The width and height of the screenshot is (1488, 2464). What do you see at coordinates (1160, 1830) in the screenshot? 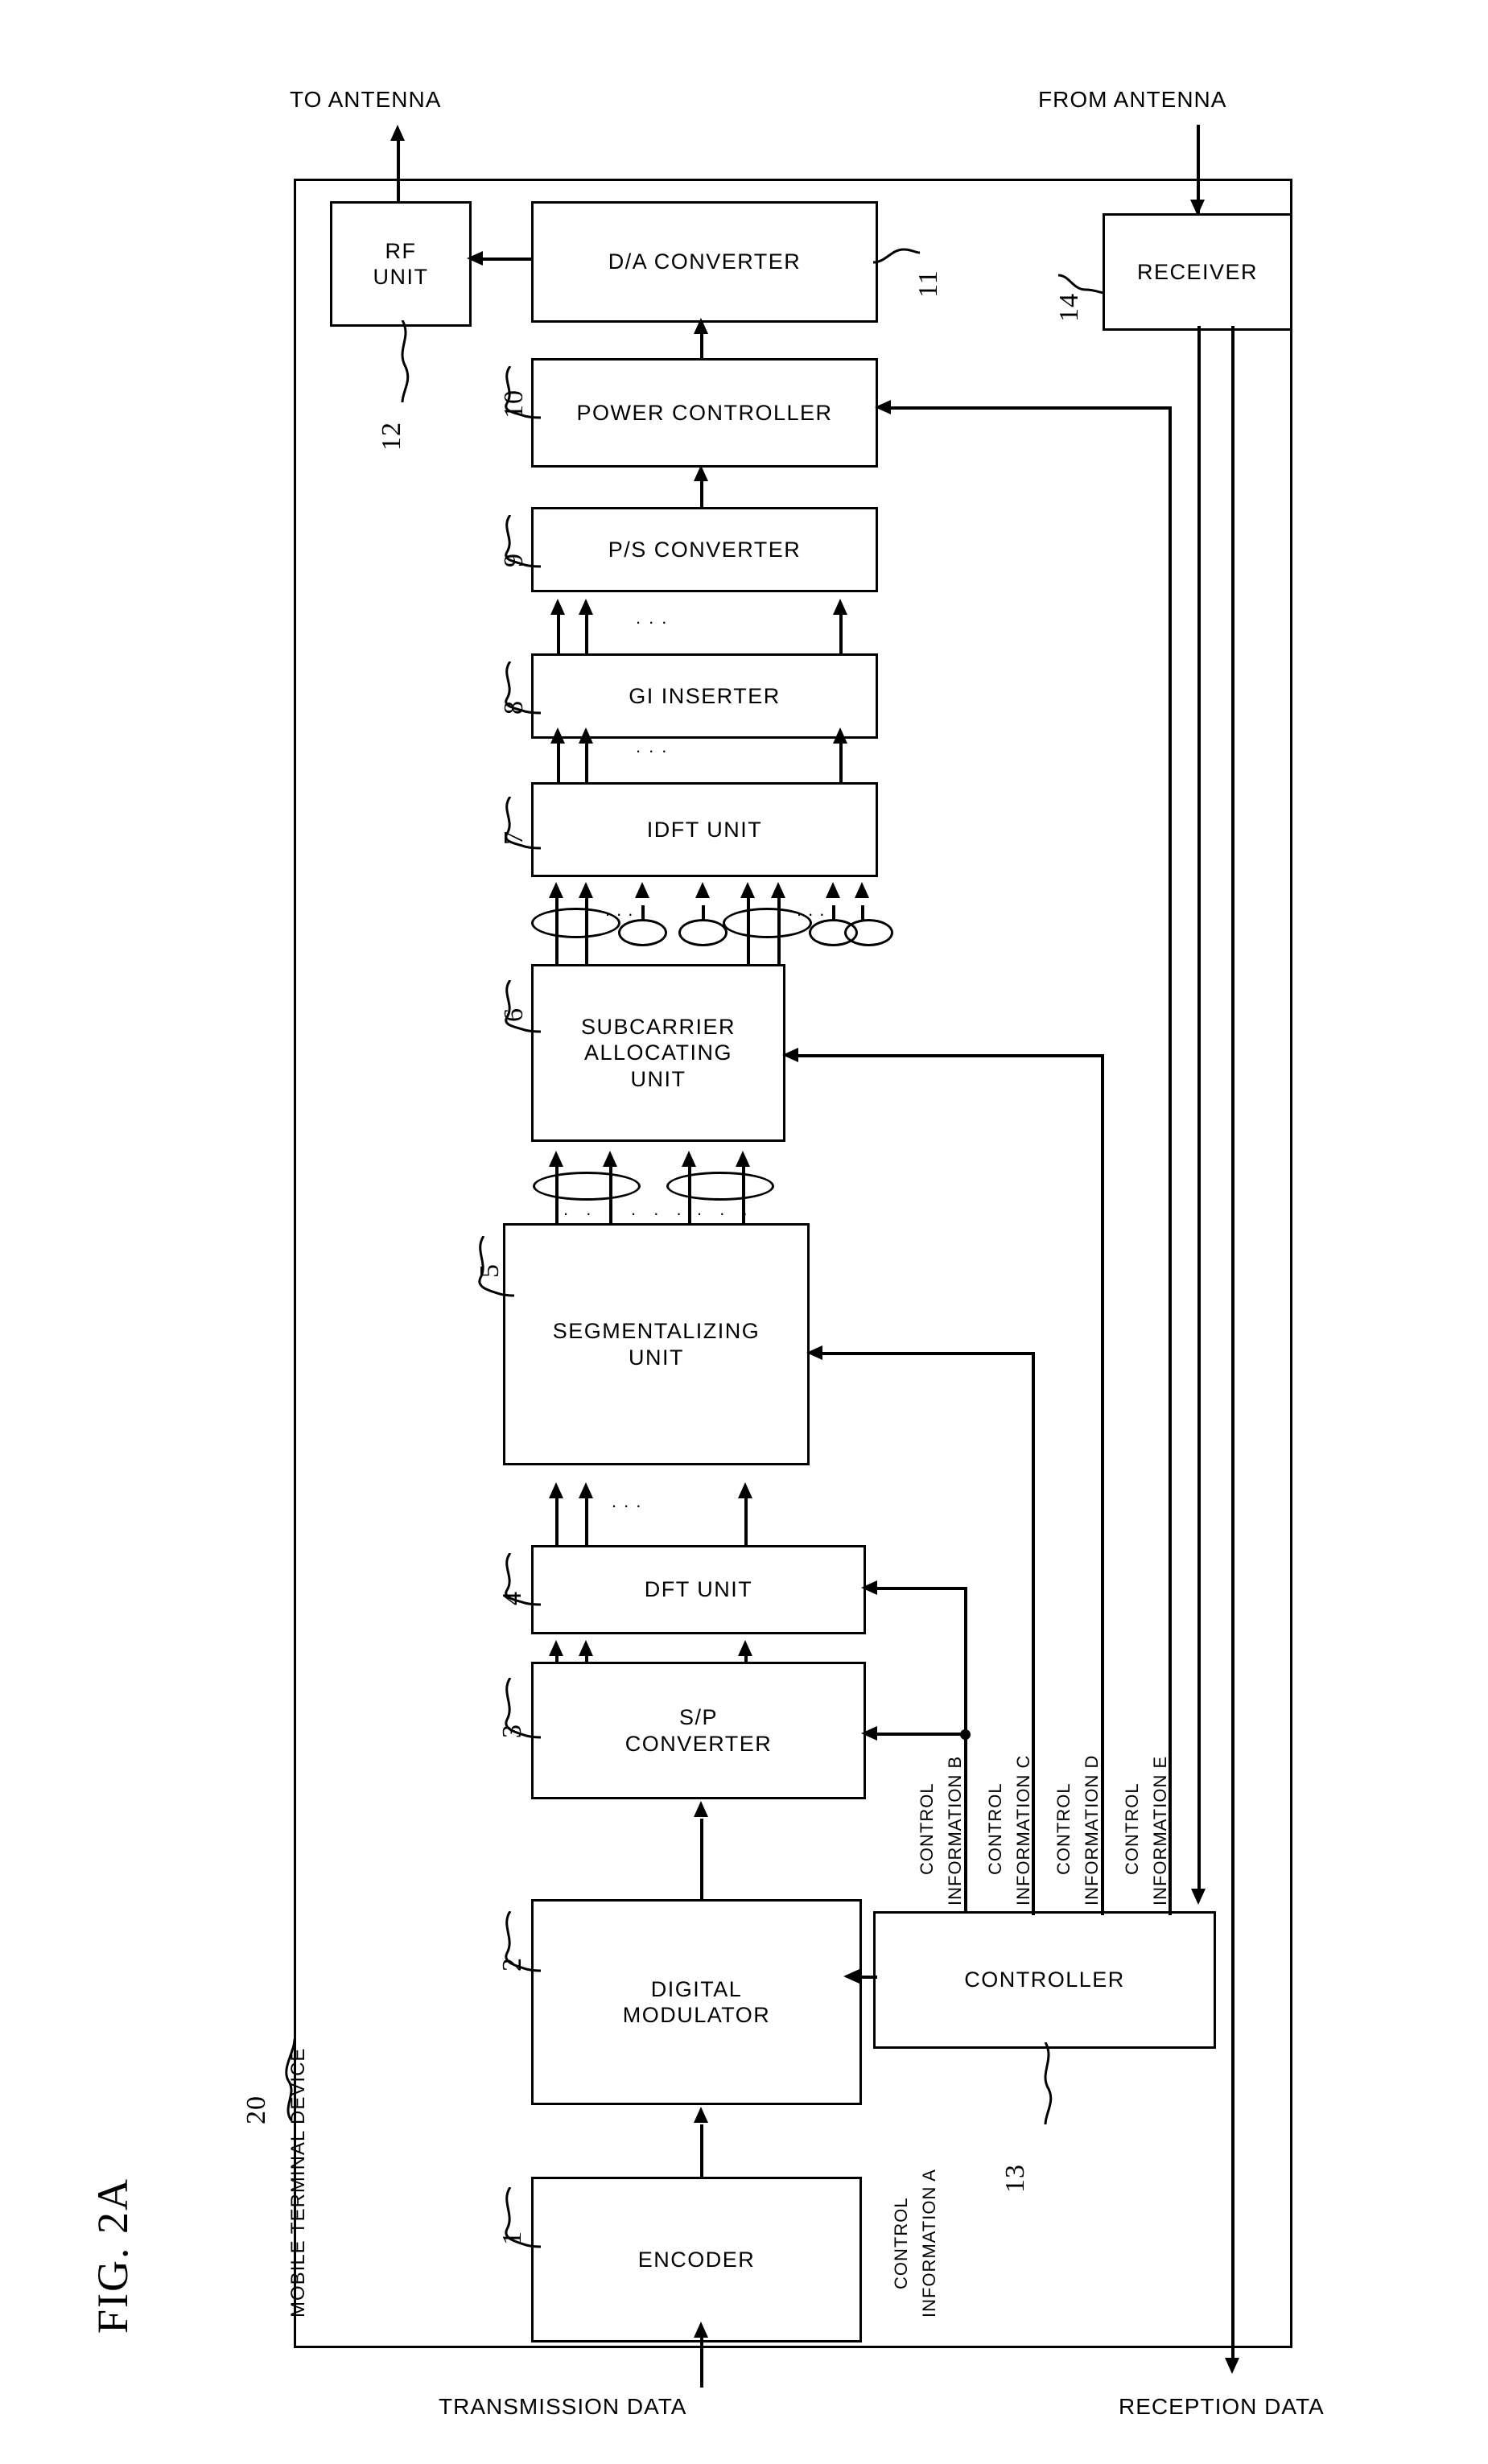
I see `control-information-e-line2: INFORMATION E` at bounding box center [1160, 1830].